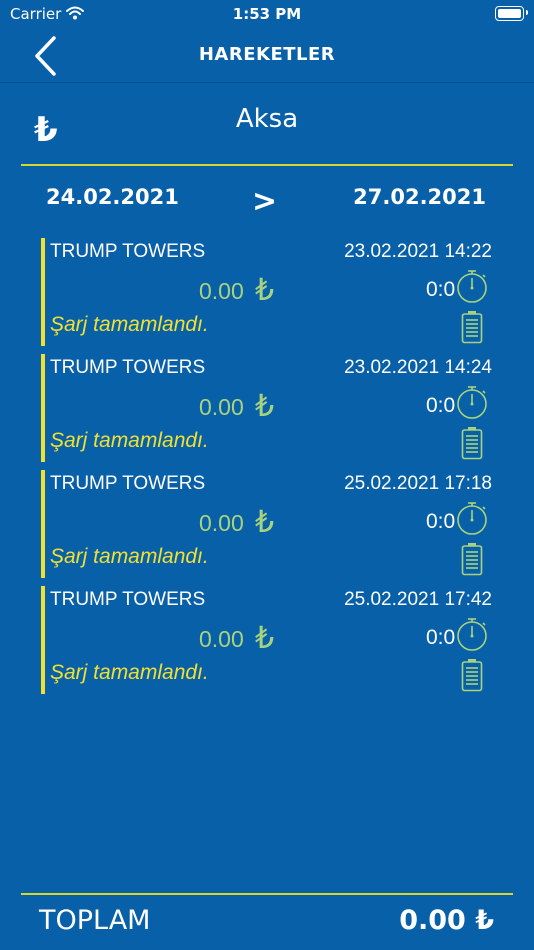 The height and width of the screenshot is (950, 534). Describe the element at coordinates (419, 197) in the screenshot. I see `end-date: 27.02.2021` at that location.